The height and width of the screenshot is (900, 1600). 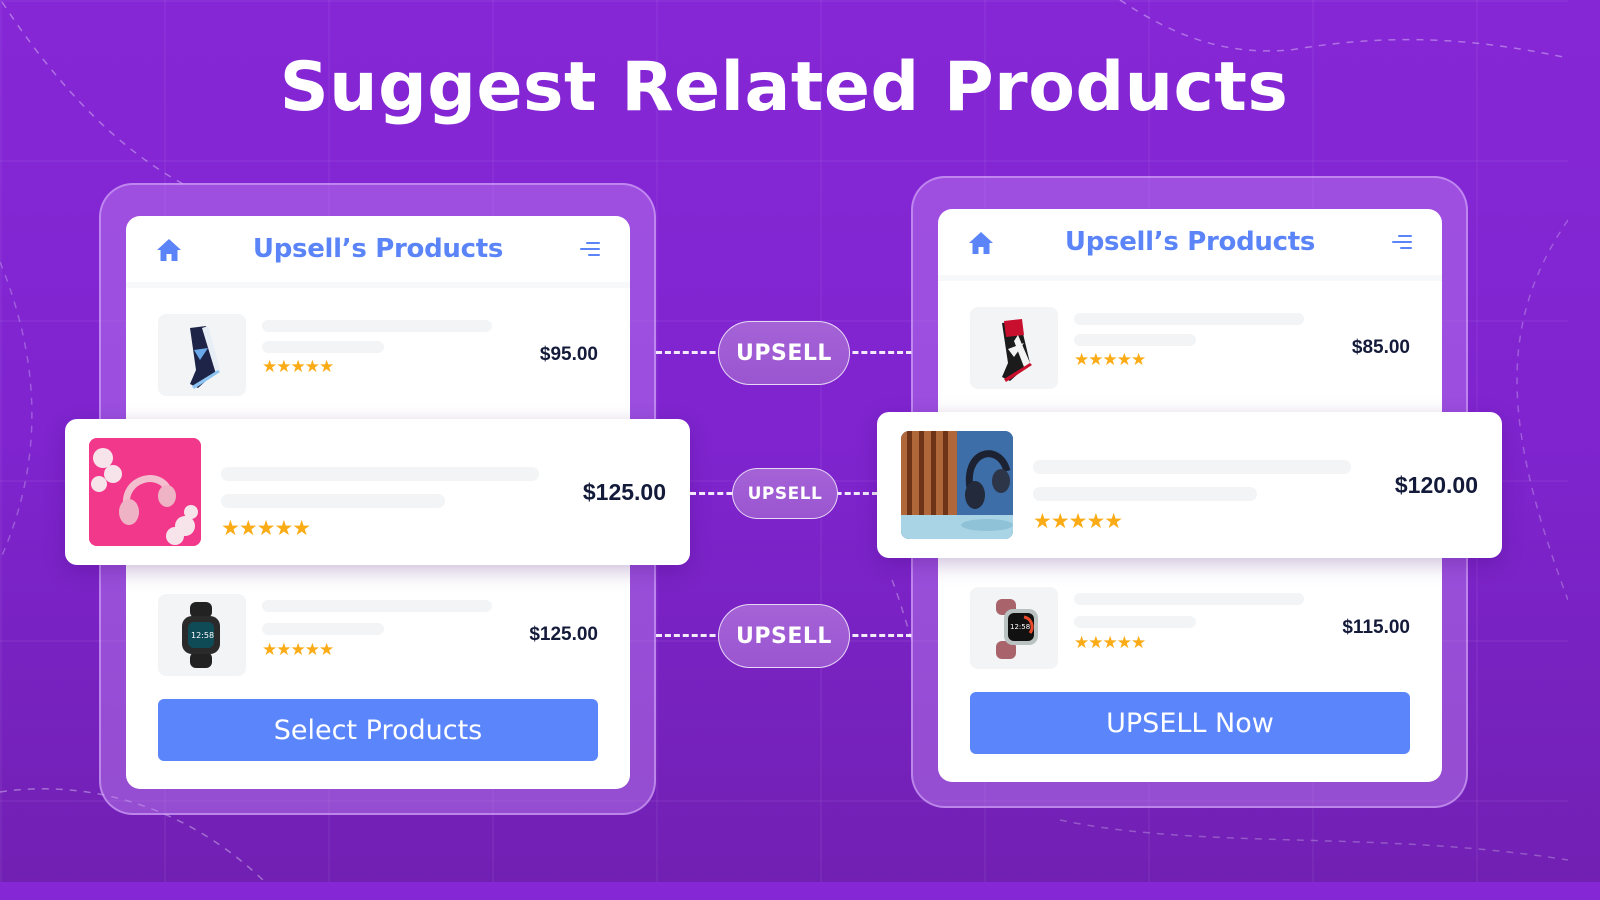 I want to click on select-products-button: Select Products, so click(x=378, y=730).